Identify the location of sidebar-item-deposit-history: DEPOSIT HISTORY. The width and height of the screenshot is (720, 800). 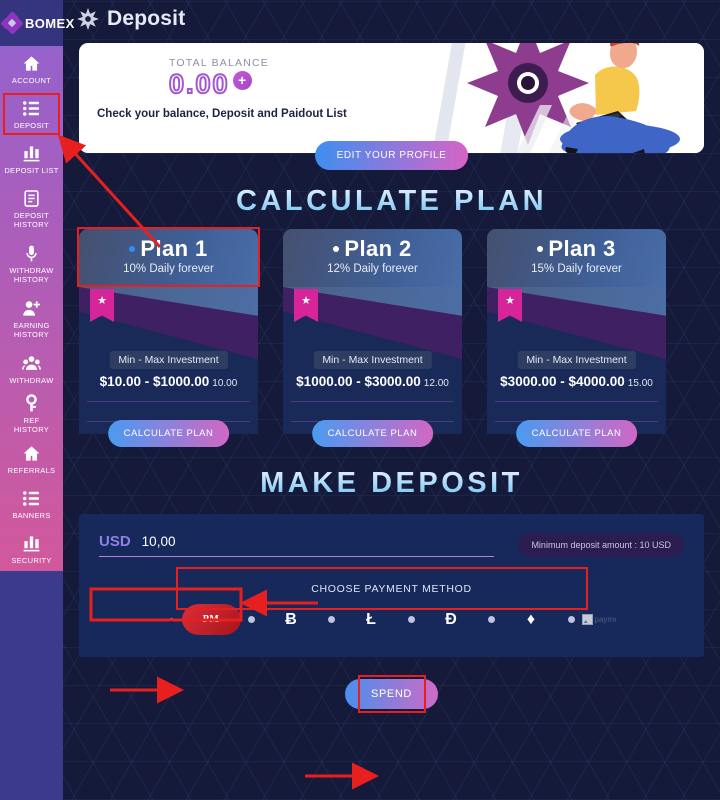
(31, 208).